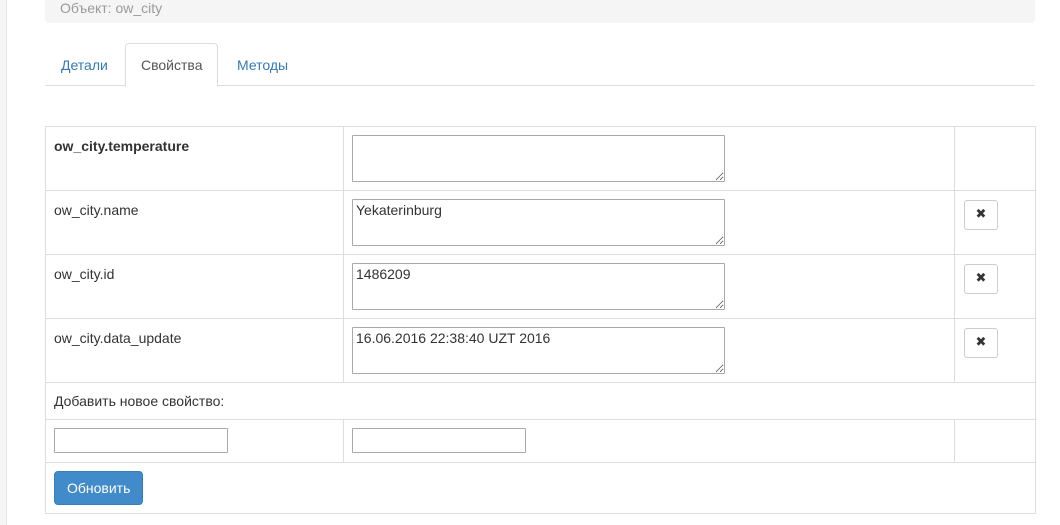  I want to click on add-property-input-row, so click(540, 441).